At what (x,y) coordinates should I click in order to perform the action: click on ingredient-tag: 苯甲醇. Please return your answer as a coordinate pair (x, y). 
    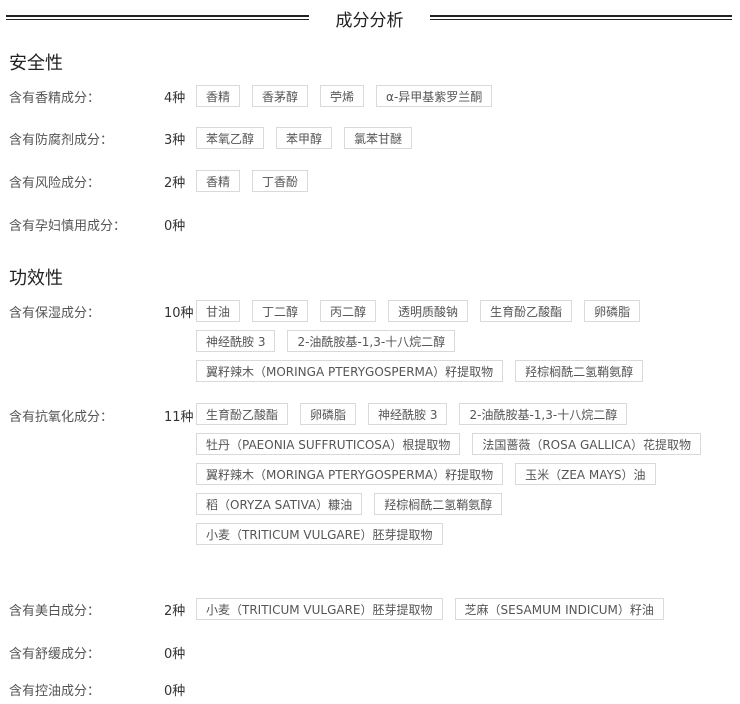
    Looking at the image, I should click on (304, 138).